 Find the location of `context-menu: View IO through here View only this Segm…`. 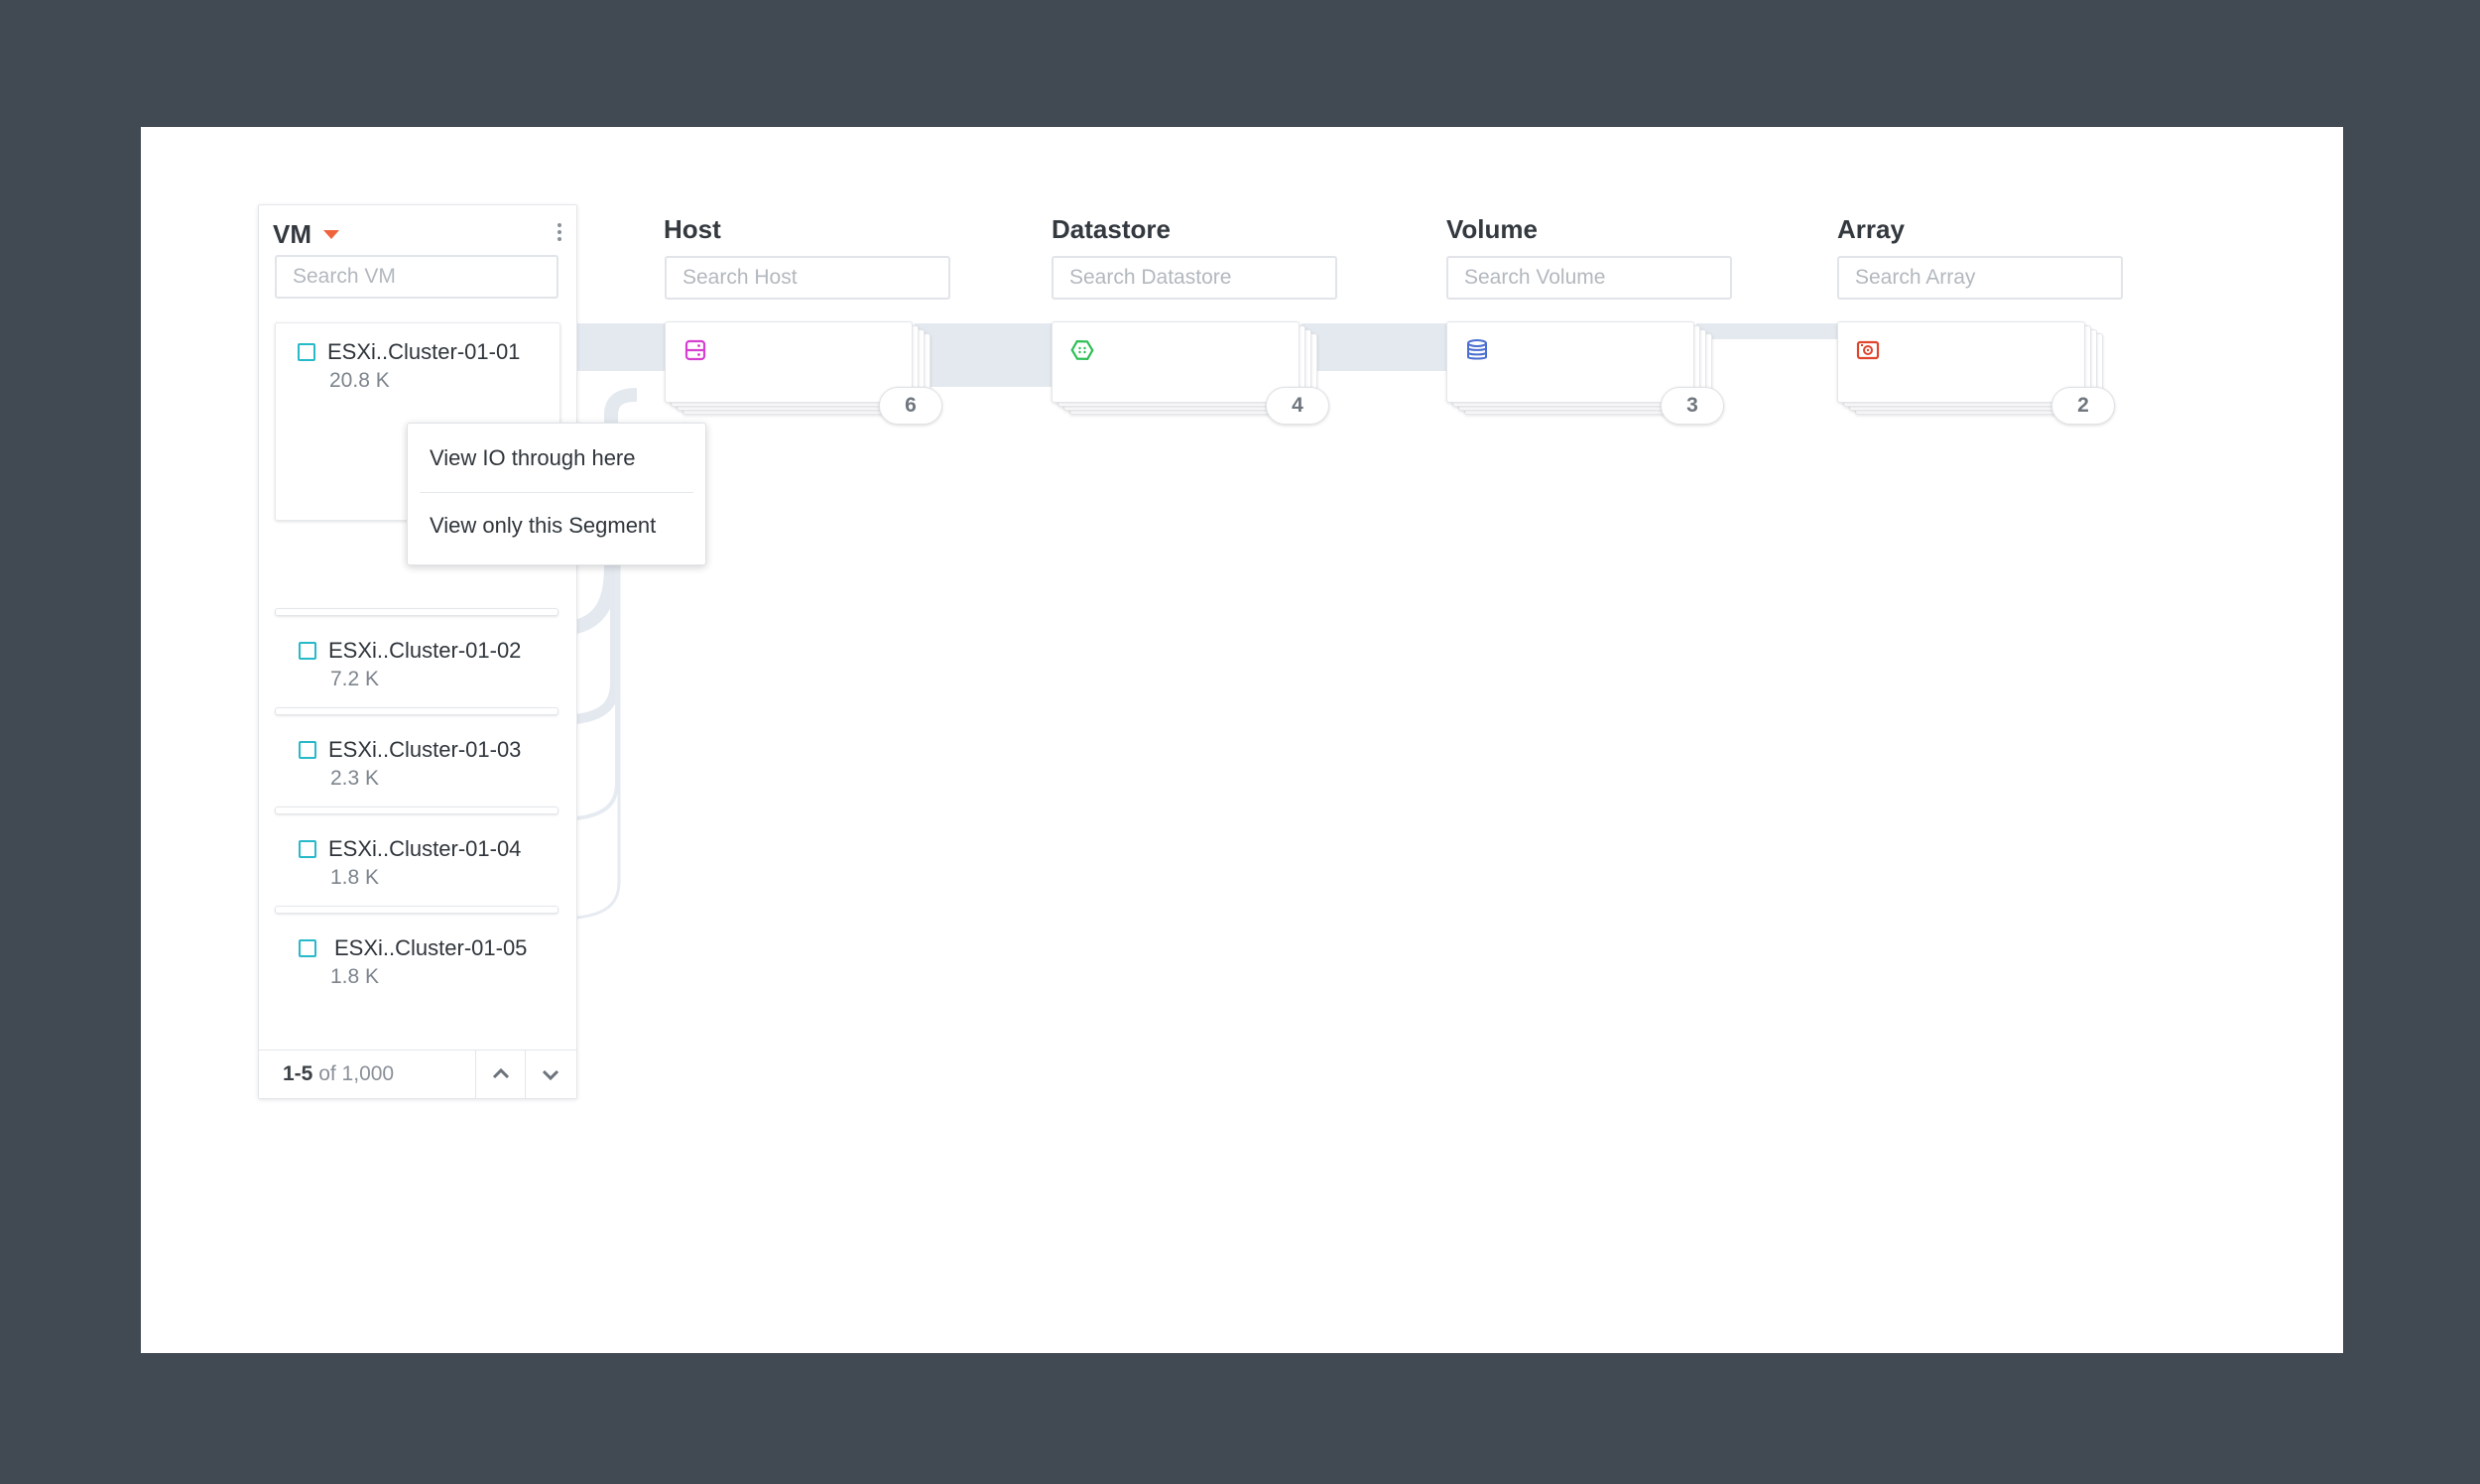

context-menu: View IO through here View only this Segm… is located at coordinates (556, 494).